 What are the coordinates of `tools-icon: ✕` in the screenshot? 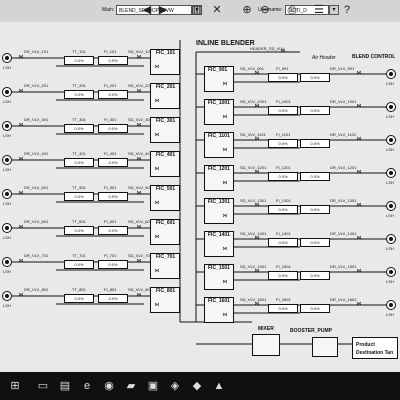 It's located at (217, 10).